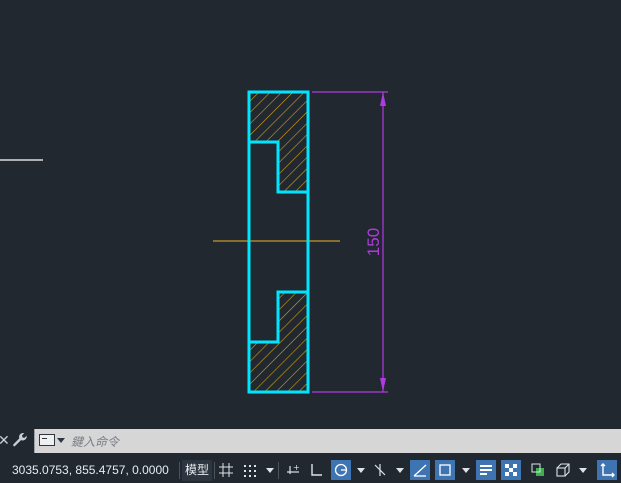 The height and width of the screenshot is (483, 621). Describe the element at coordinates (607, 470) in the screenshot. I see `ucs-icon` at that location.